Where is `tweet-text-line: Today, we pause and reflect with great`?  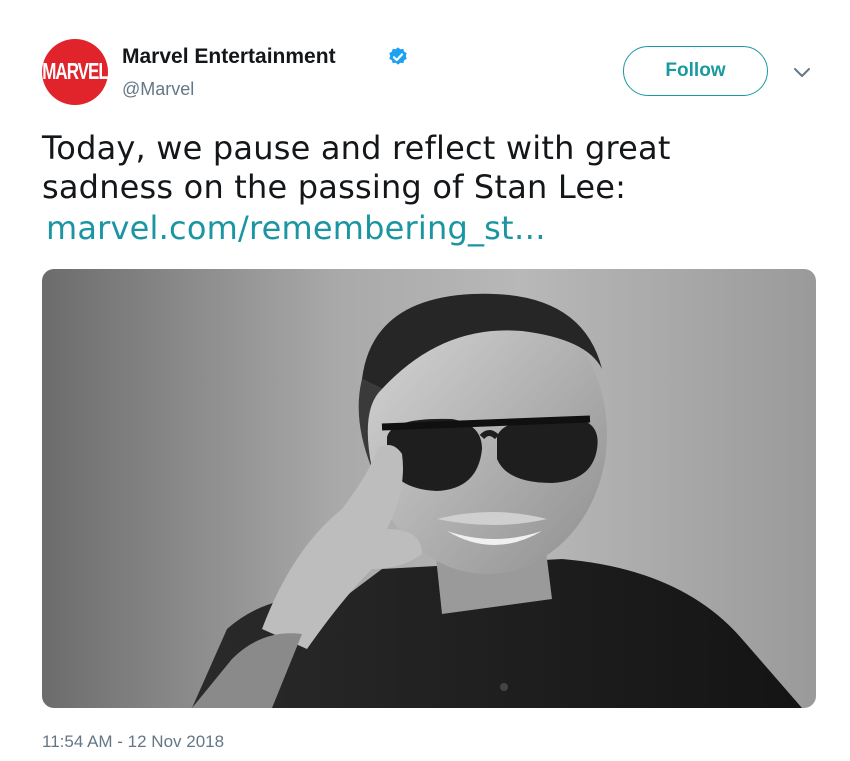
tweet-text-line: Today, we pause and reflect with great is located at coordinates (356, 148).